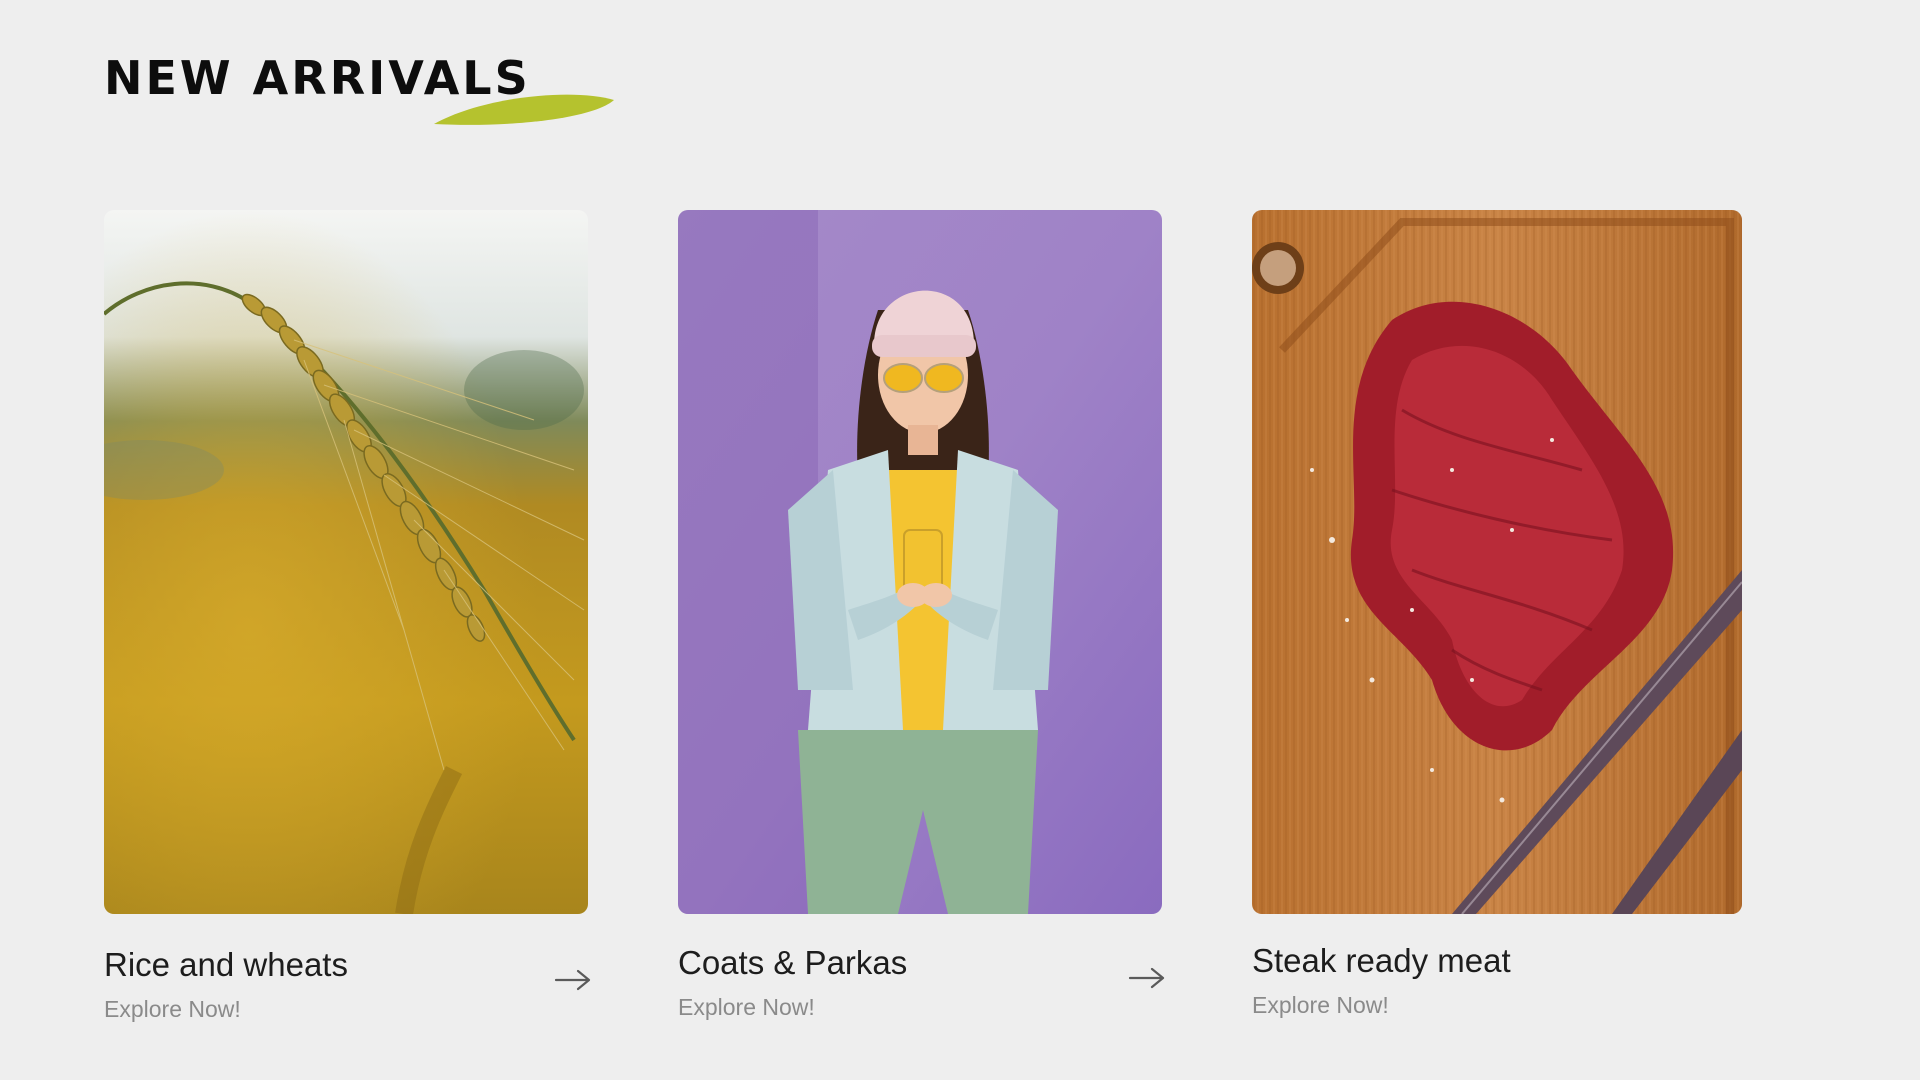 The width and height of the screenshot is (1920, 1080). I want to click on card-title: Rice and wheats, so click(226, 965).